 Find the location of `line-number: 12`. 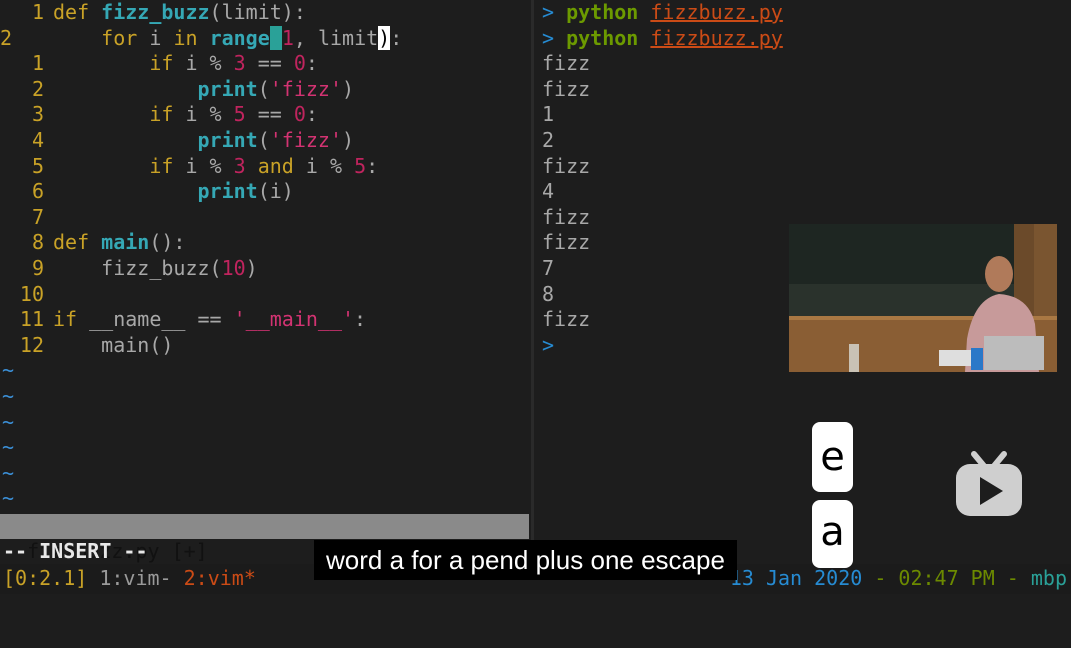

line-number: 12 is located at coordinates (31, 344).